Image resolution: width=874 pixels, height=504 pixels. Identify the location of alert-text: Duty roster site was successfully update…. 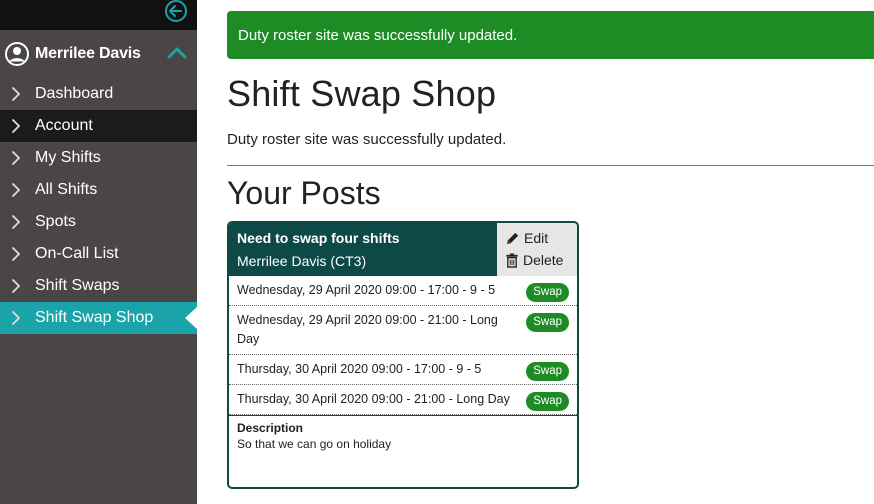
(378, 35).